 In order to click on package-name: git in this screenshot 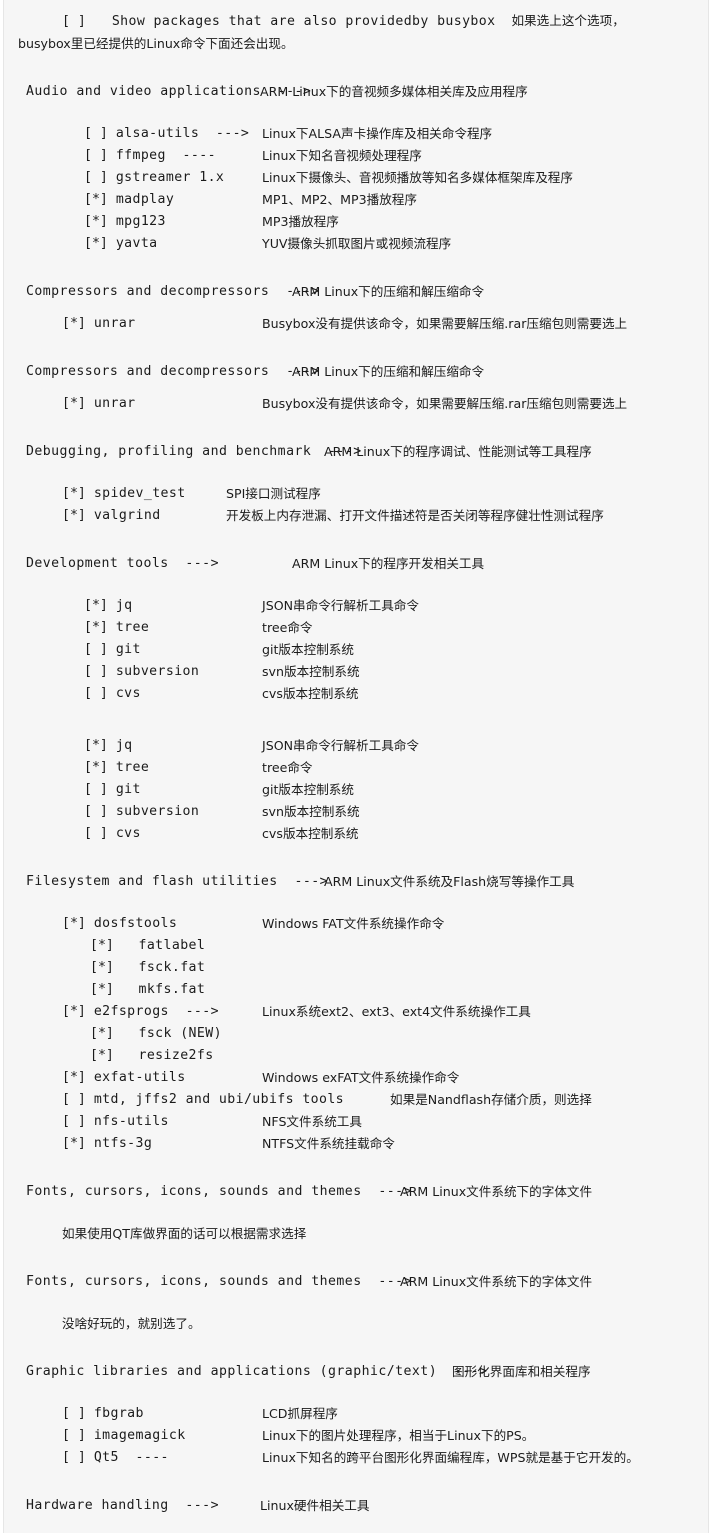, I will do `click(128, 789)`.